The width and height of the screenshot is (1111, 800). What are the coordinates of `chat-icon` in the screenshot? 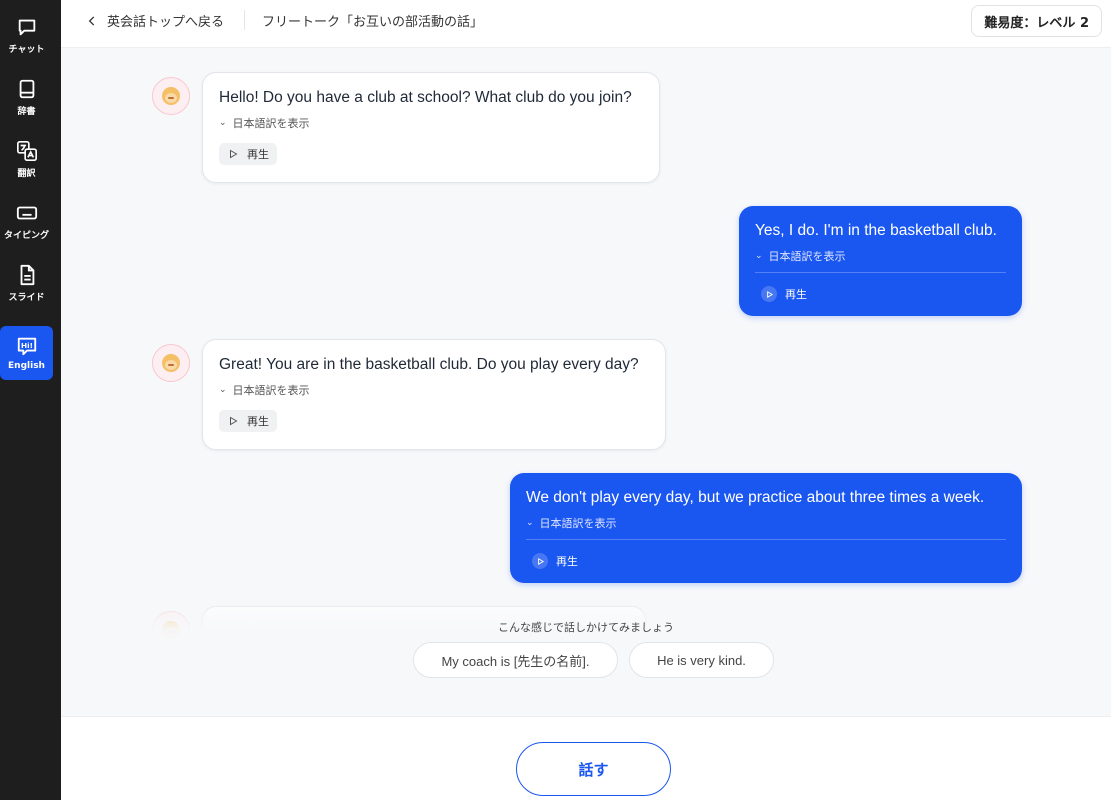 It's located at (26, 27).